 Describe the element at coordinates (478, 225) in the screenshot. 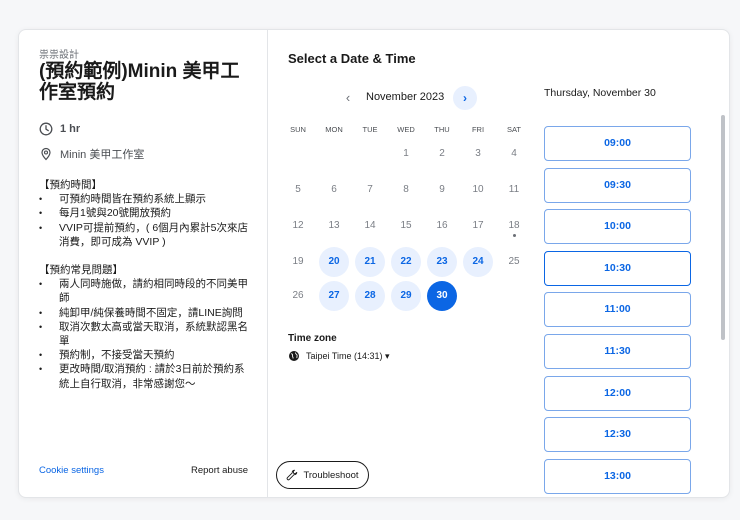

I see `calendar-day-17: 17` at that location.